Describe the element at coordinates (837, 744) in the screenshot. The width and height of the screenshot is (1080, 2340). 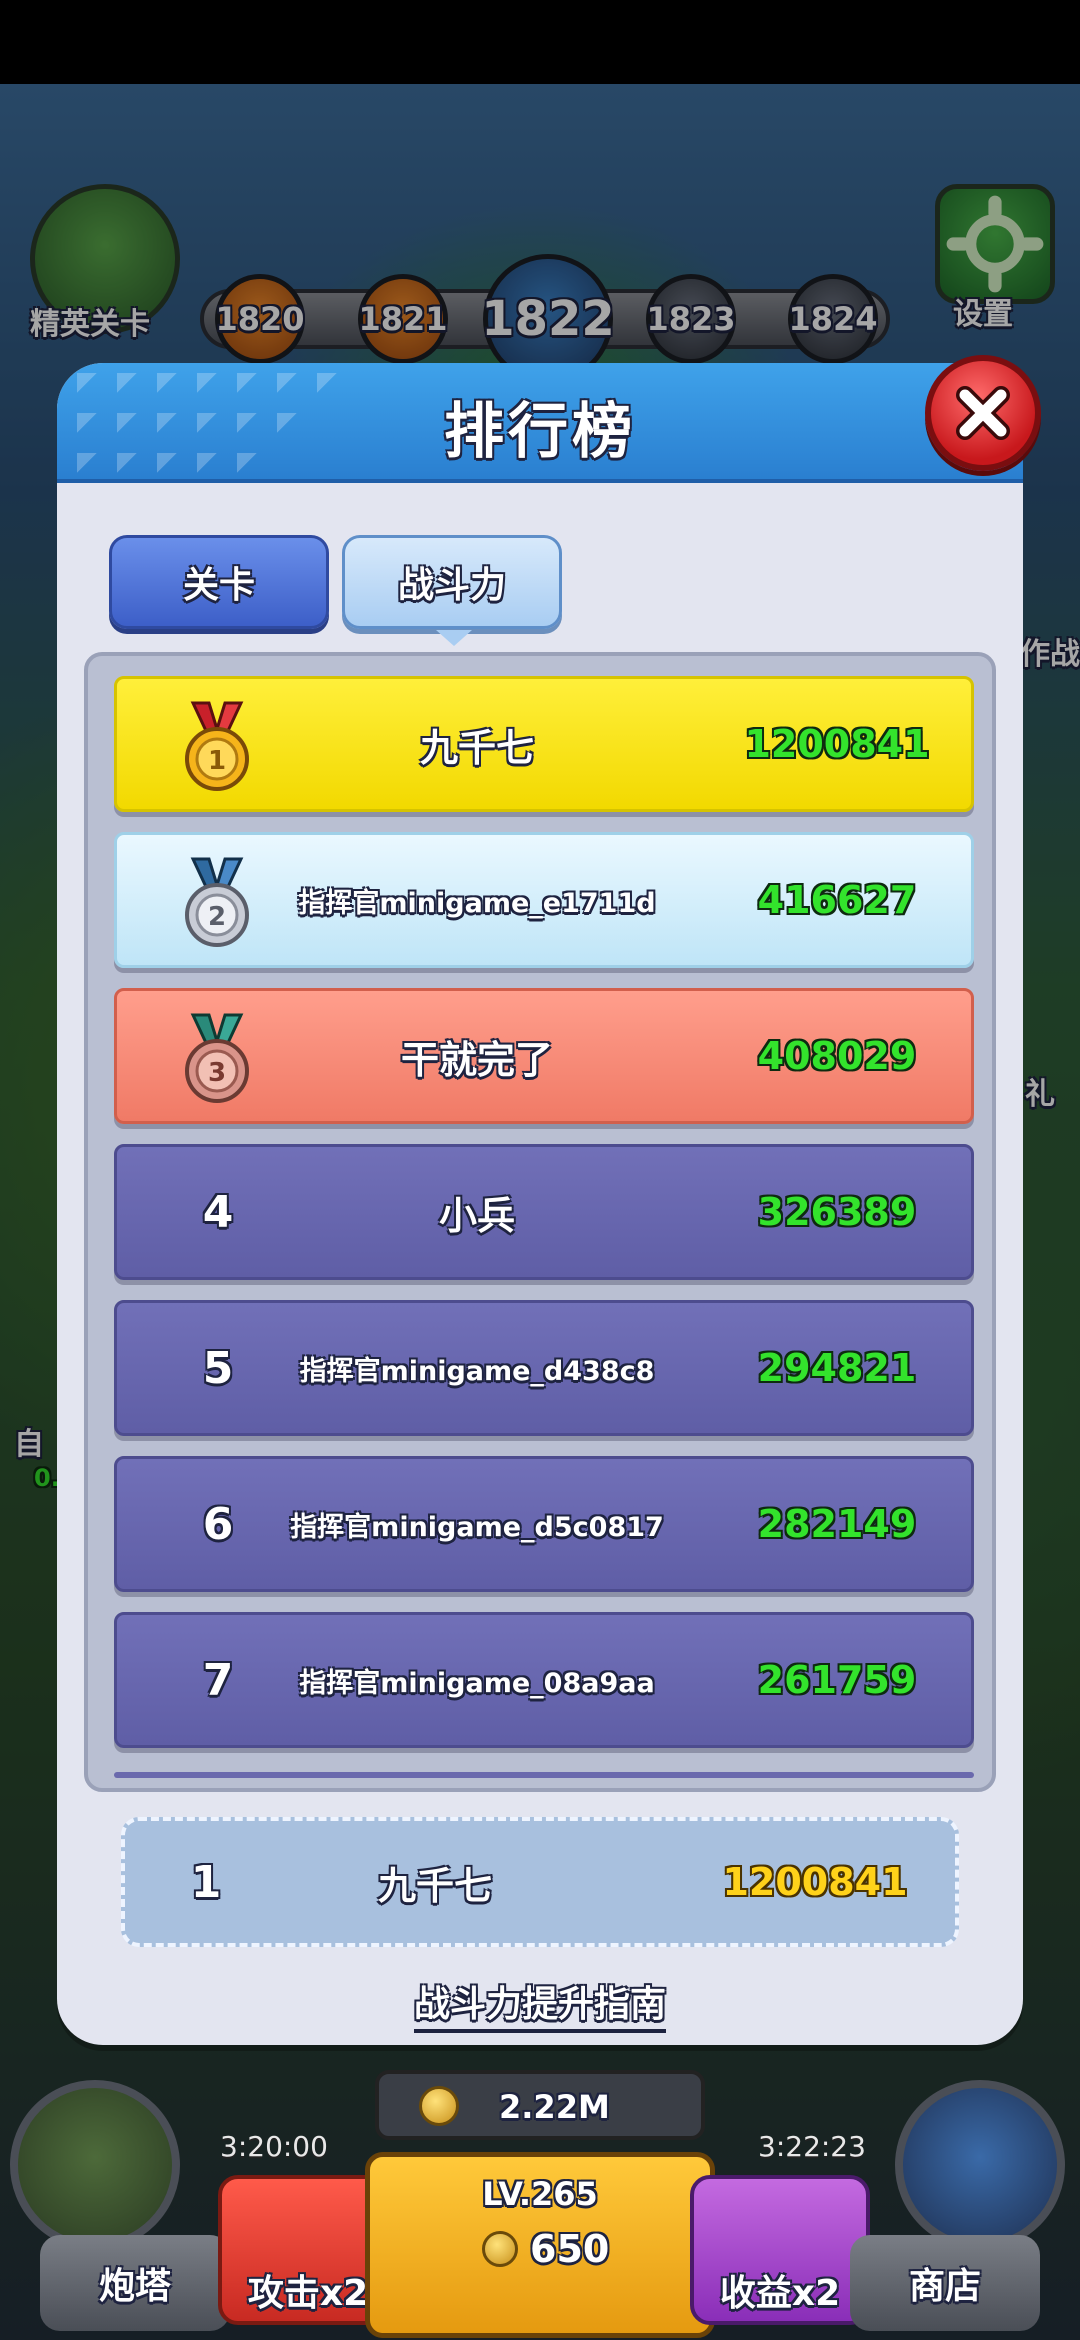
I see `combat-power-score: 1200841` at that location.